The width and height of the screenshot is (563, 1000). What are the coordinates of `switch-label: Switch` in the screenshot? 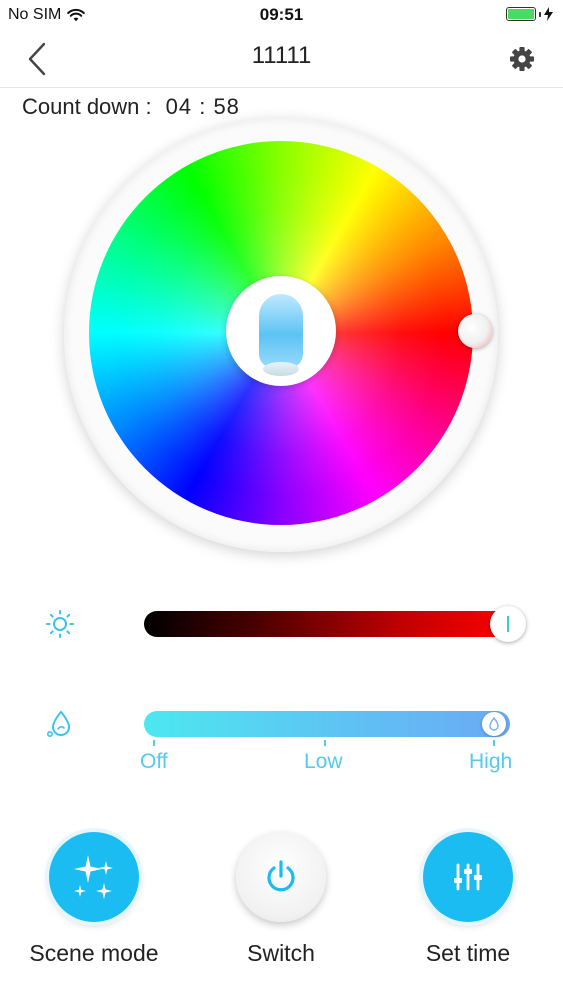 It's located at (281, 953).